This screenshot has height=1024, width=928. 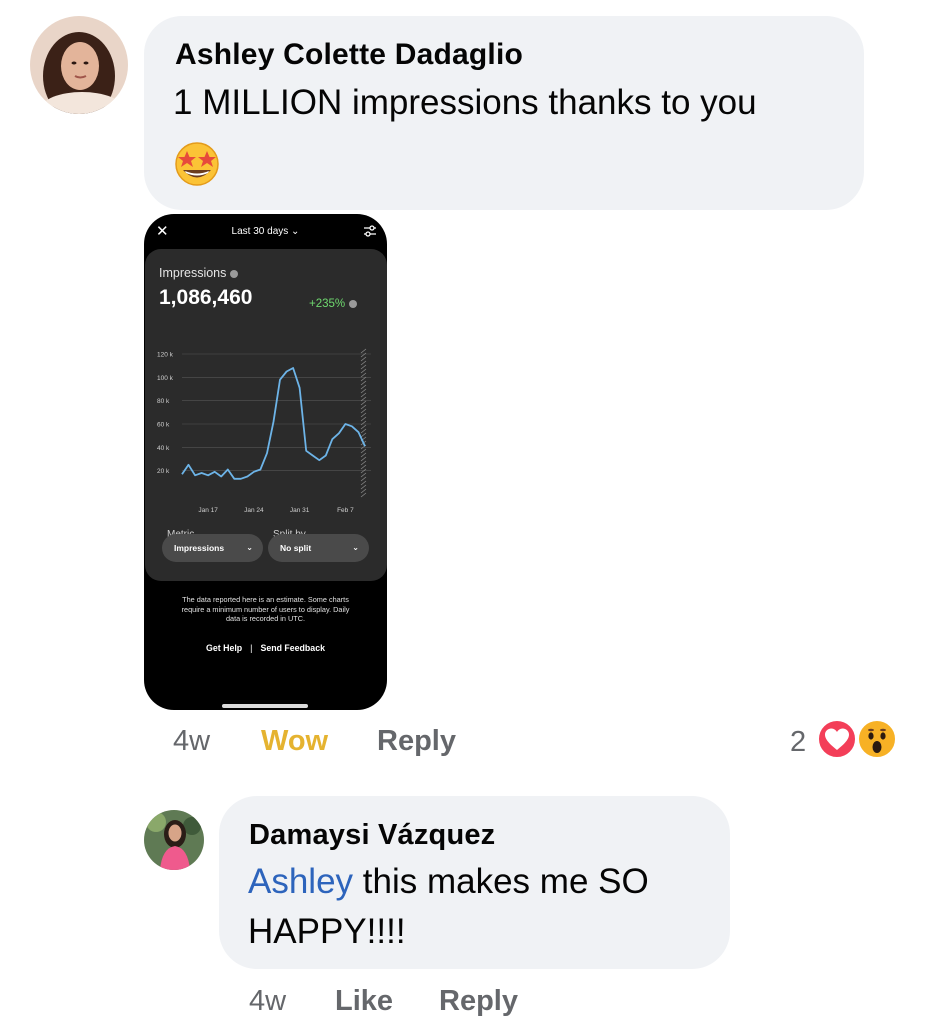 What do you see at coordinates (798, 742) in the screenshot?
I see `reaction-count: 2` at bounding box center [798, 742].